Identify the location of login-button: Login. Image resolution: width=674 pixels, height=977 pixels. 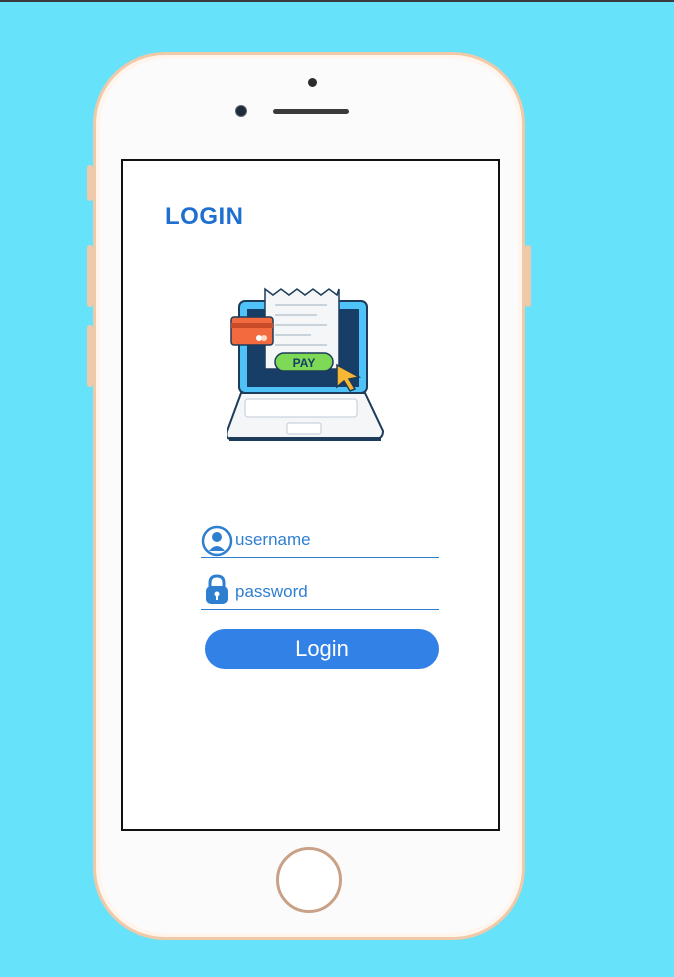
(322, 649).